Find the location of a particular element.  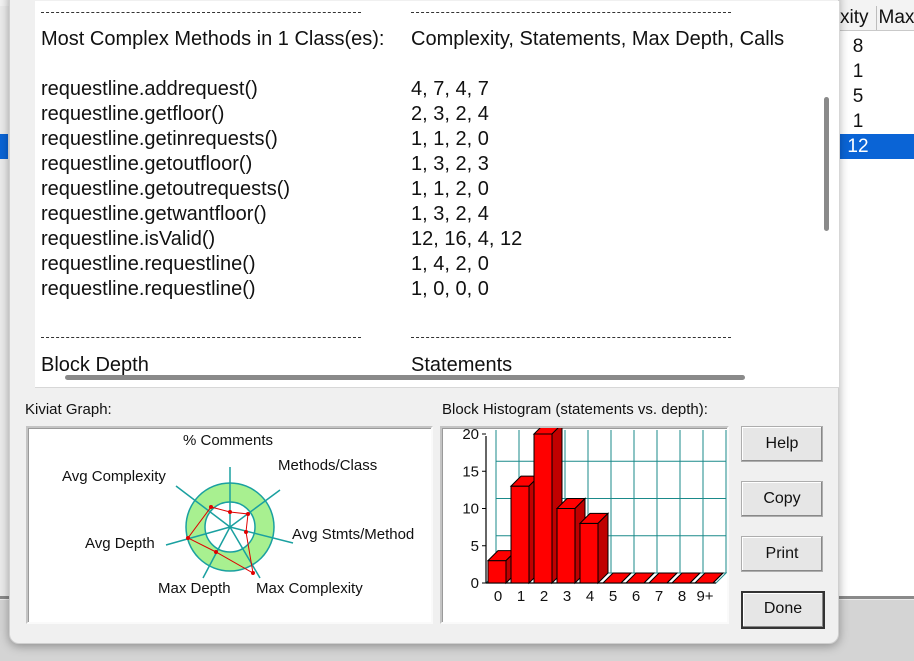

kiviat-axis-label: Avg Stmts/Method is located at coordinates (353, 534).